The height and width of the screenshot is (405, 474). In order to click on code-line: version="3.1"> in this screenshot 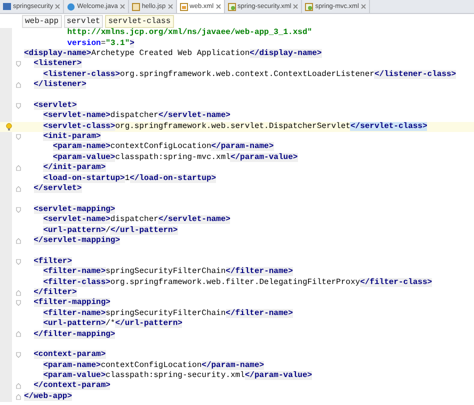, I will do `click(100, 43)`.